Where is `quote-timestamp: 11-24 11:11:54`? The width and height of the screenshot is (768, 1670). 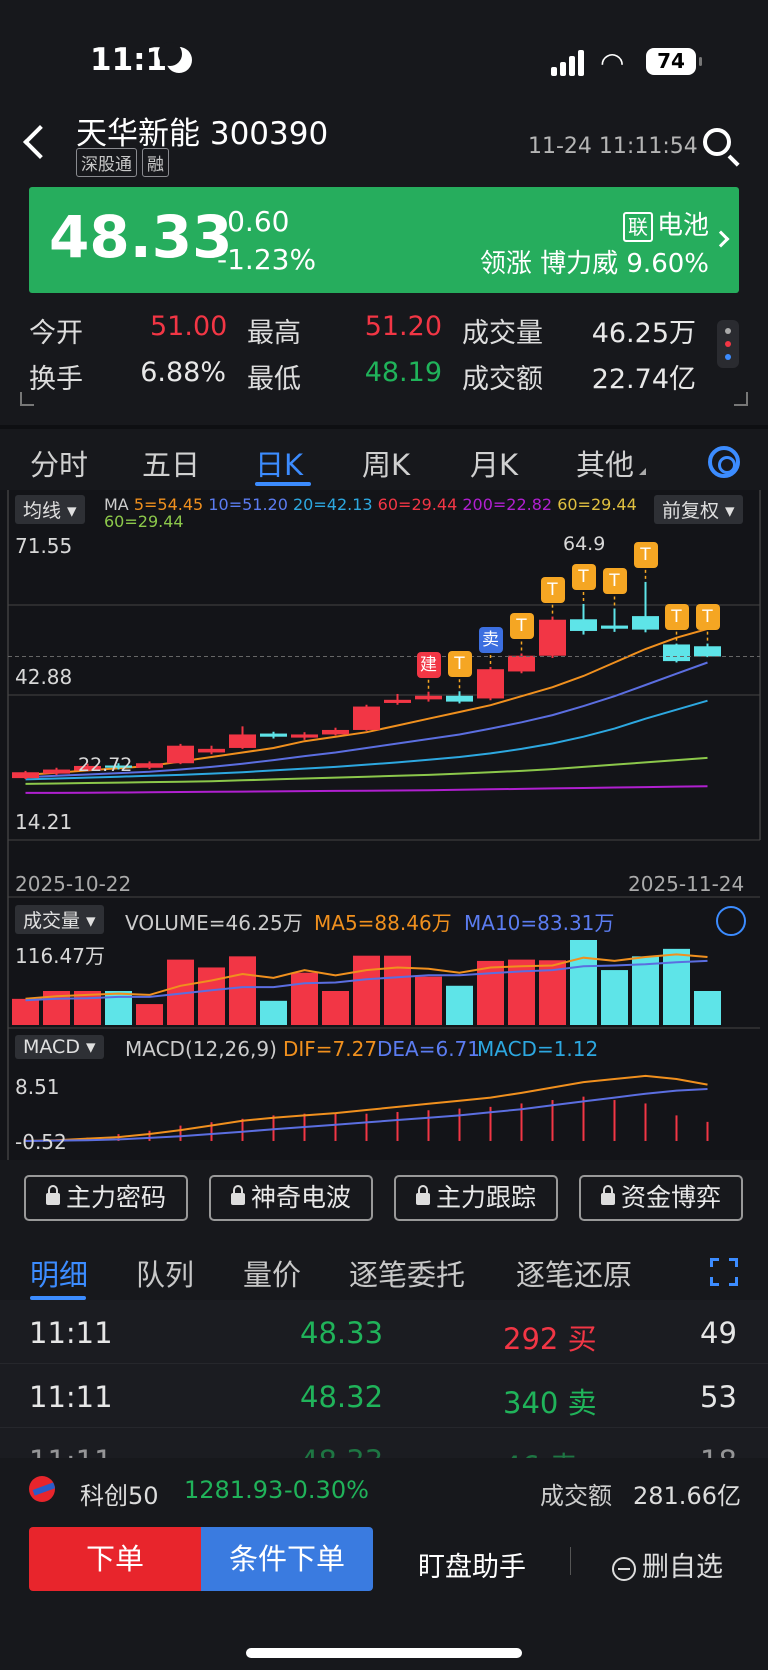
quote-timestamp: 11-24 11:11:54 is located at coordinates (613, 146).